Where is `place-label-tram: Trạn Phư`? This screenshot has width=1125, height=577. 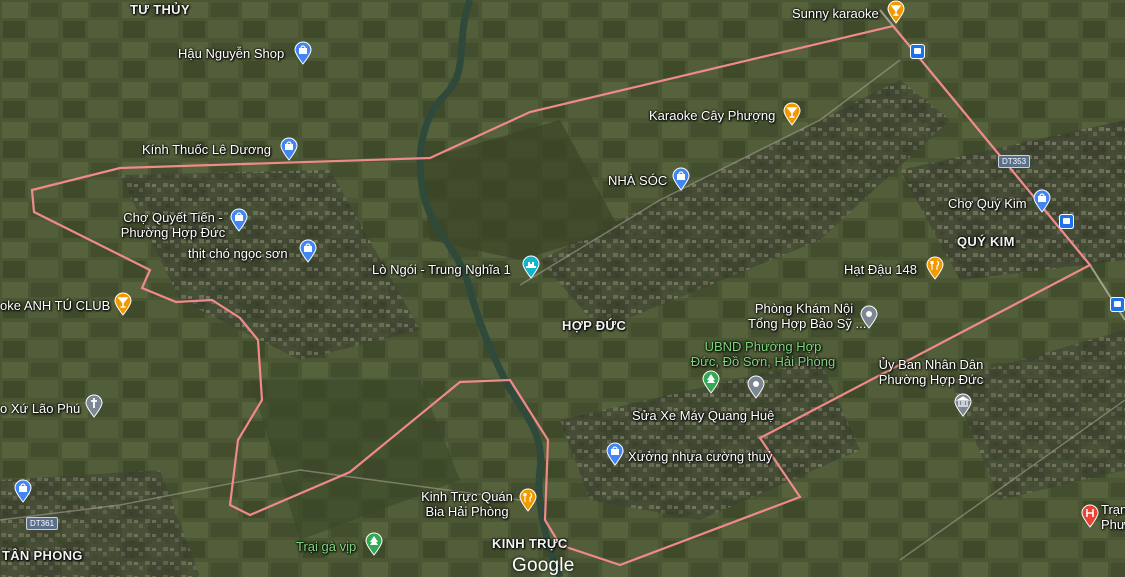 place-label-tram: Trạn Phư is located at coordinates (1113, 517).